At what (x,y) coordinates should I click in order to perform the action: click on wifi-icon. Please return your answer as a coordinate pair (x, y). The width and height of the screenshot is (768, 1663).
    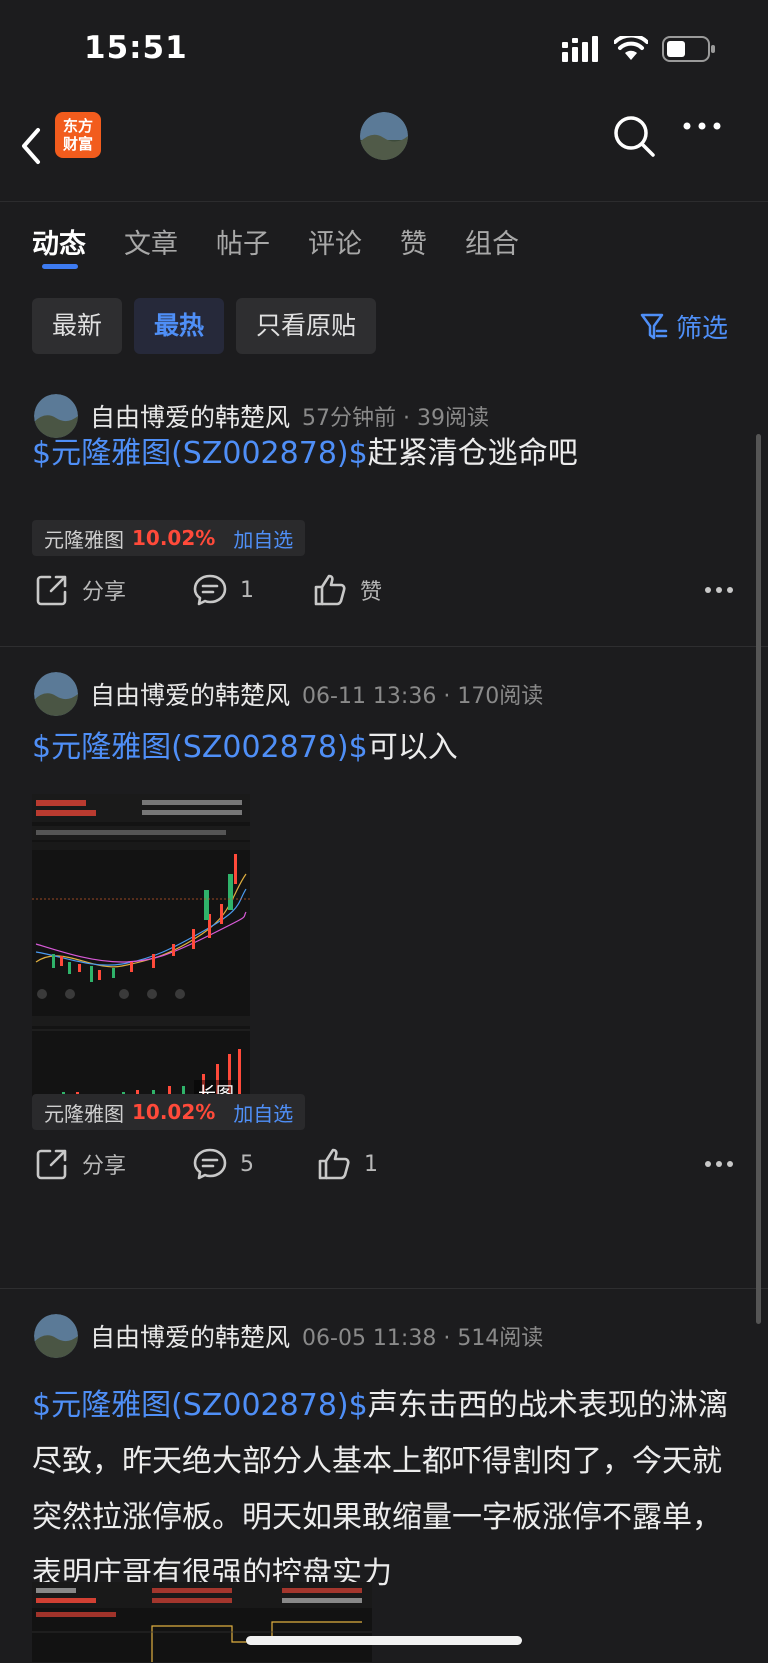
    Looking at the image, I should click on (631, 48).